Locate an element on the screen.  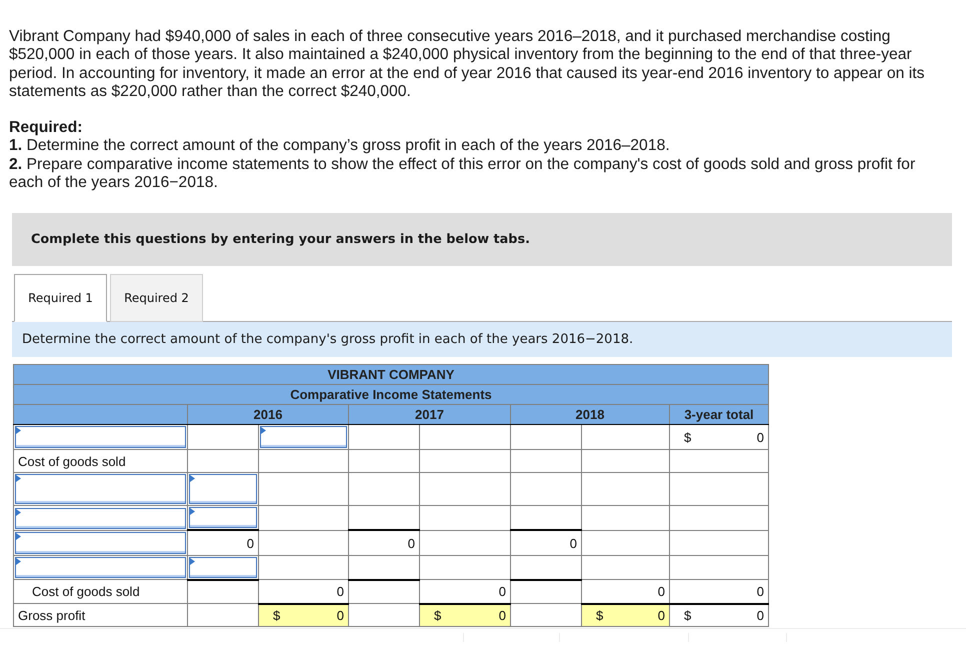
column-header: 2016 is located at coordinates (268, 414).